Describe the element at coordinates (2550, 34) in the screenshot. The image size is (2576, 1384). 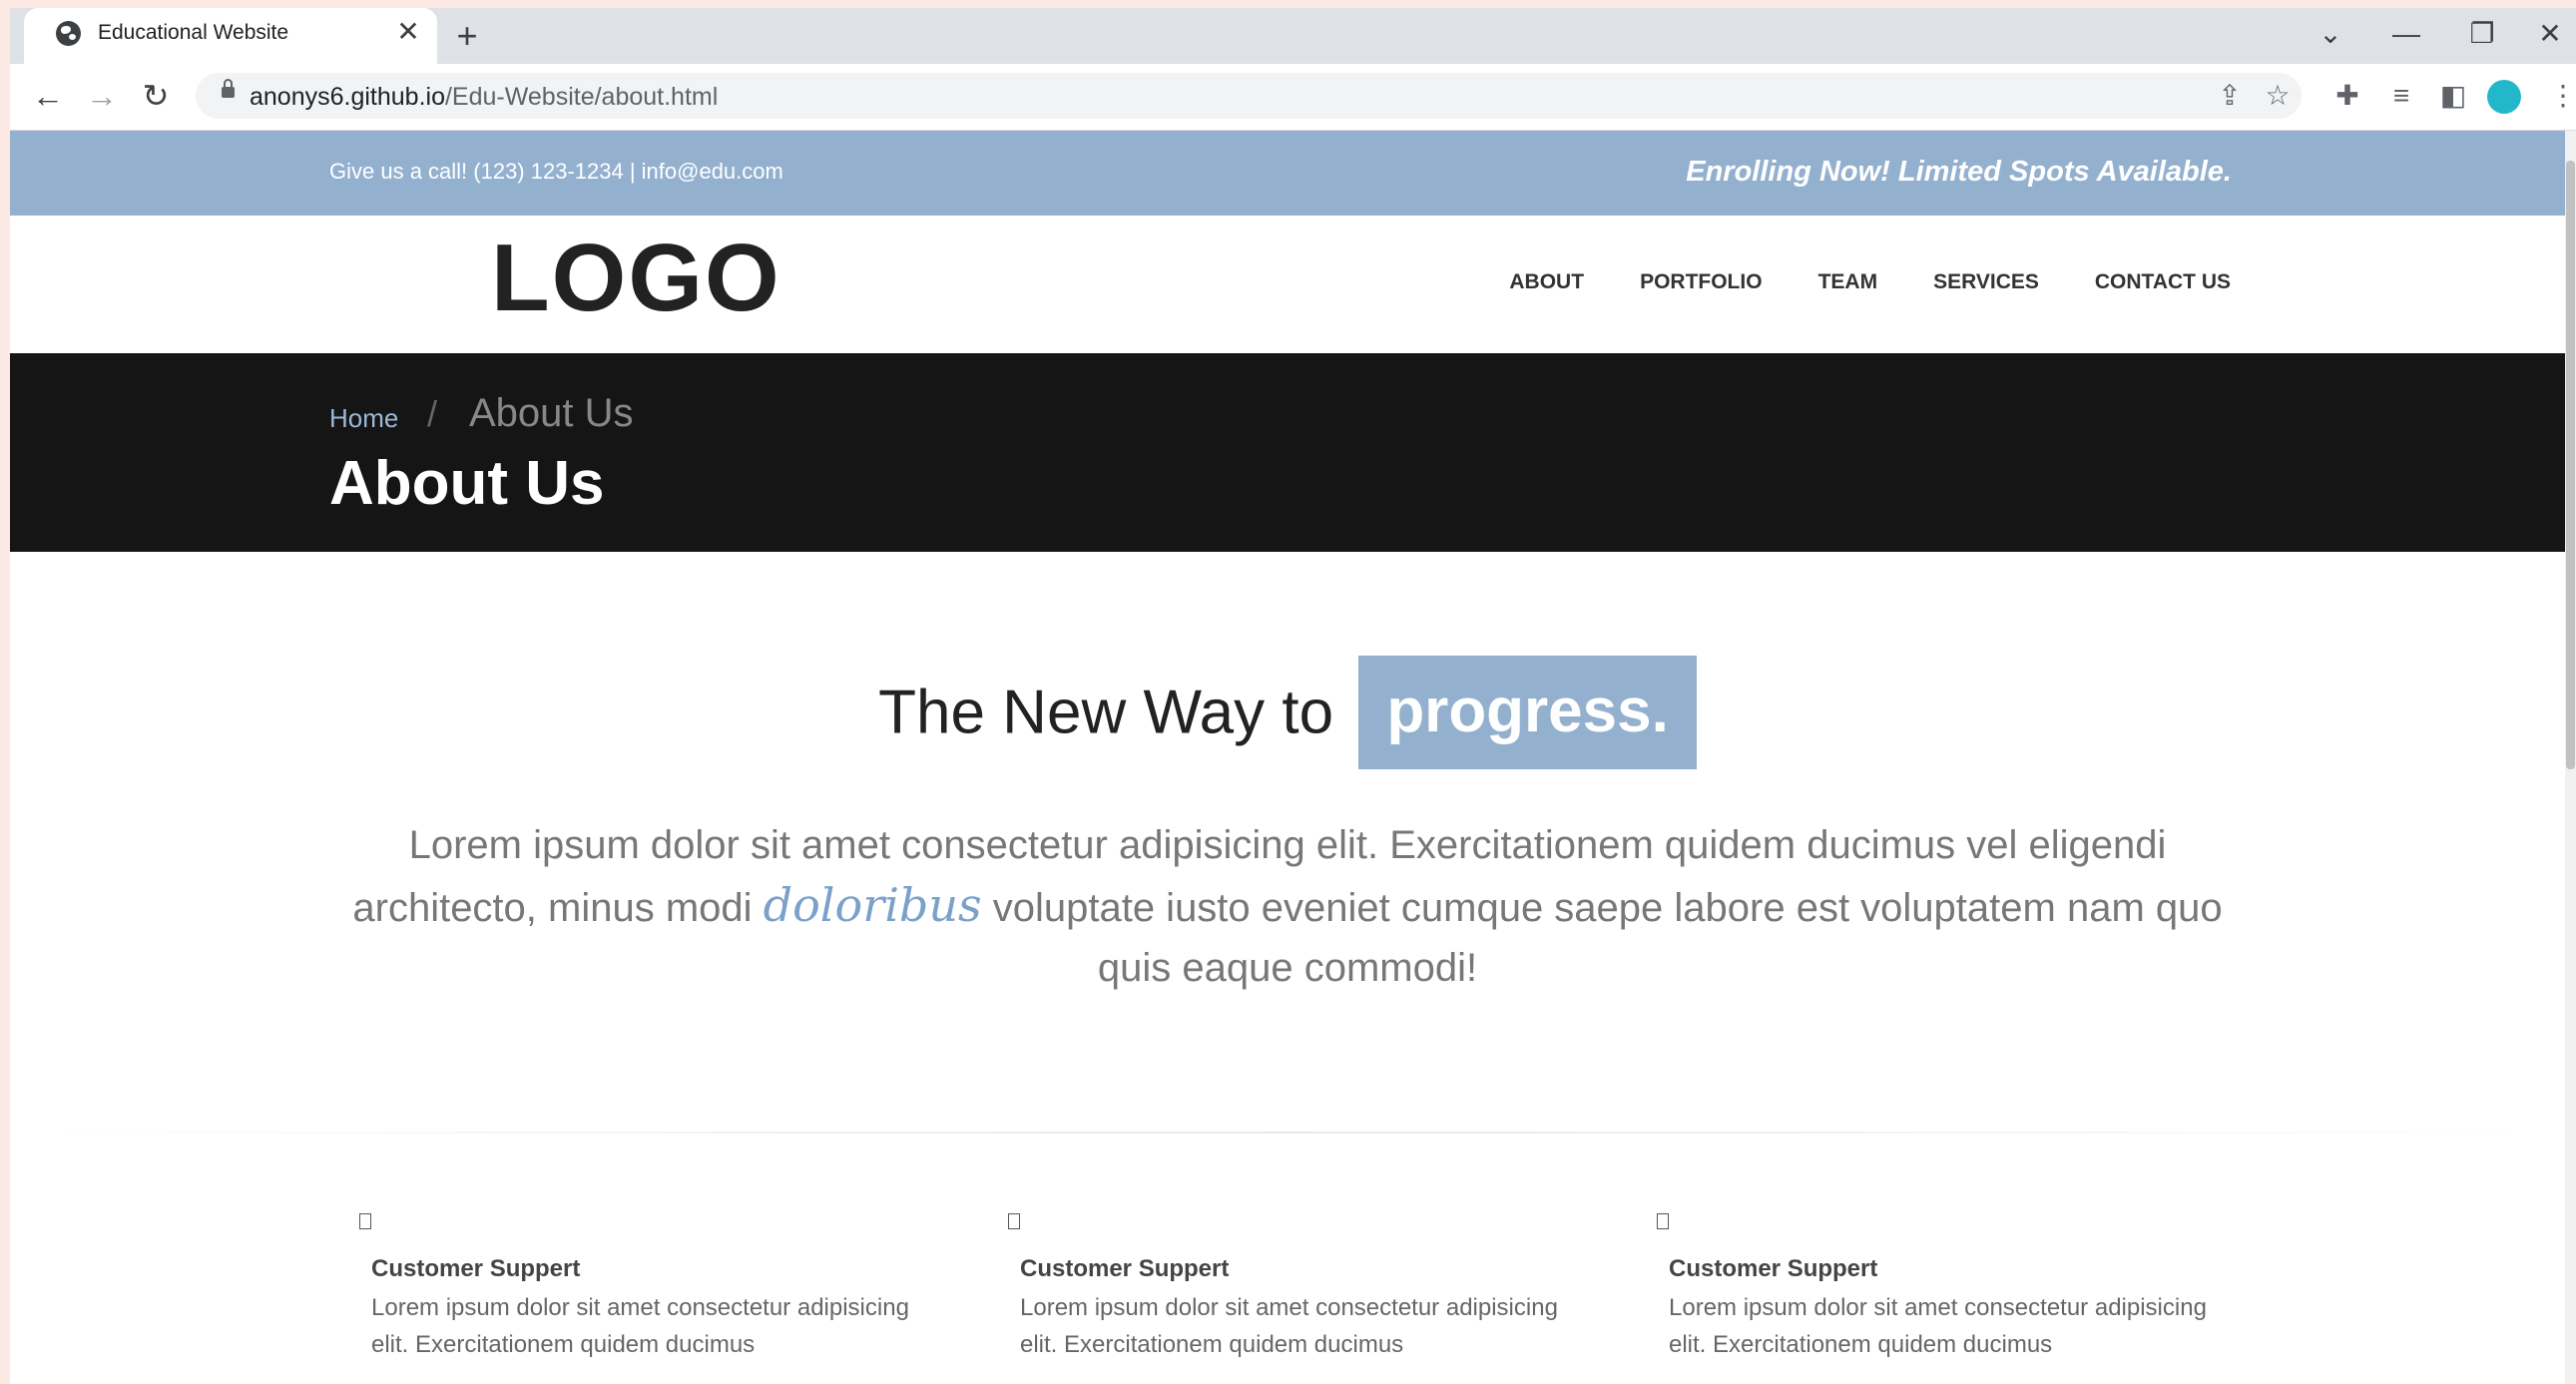
I see `close-window-button: ✕` at that location.